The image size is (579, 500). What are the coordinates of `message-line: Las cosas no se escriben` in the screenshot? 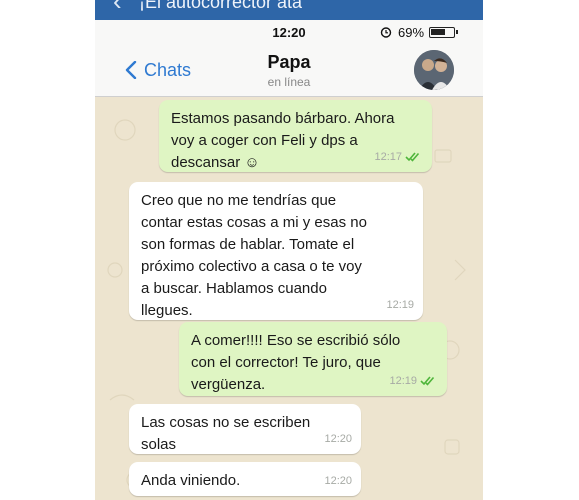 It's located at (226, 422).